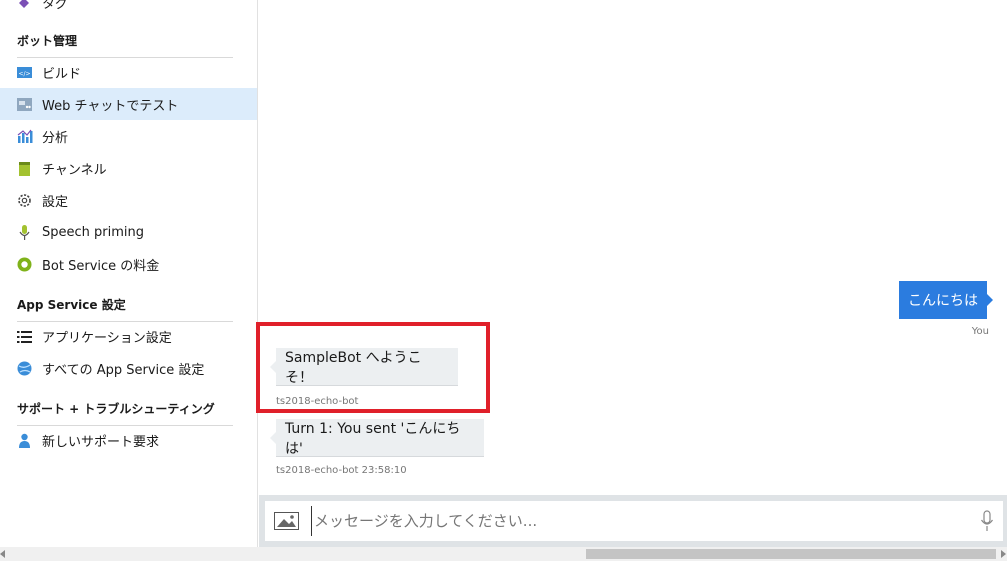 This screenshot has width=1007, height=561. What do you see at coordinates (128, 72) in the screenshot?
I see `sidebar-item-build: </> ビルド` at bounding box center [128, 72].